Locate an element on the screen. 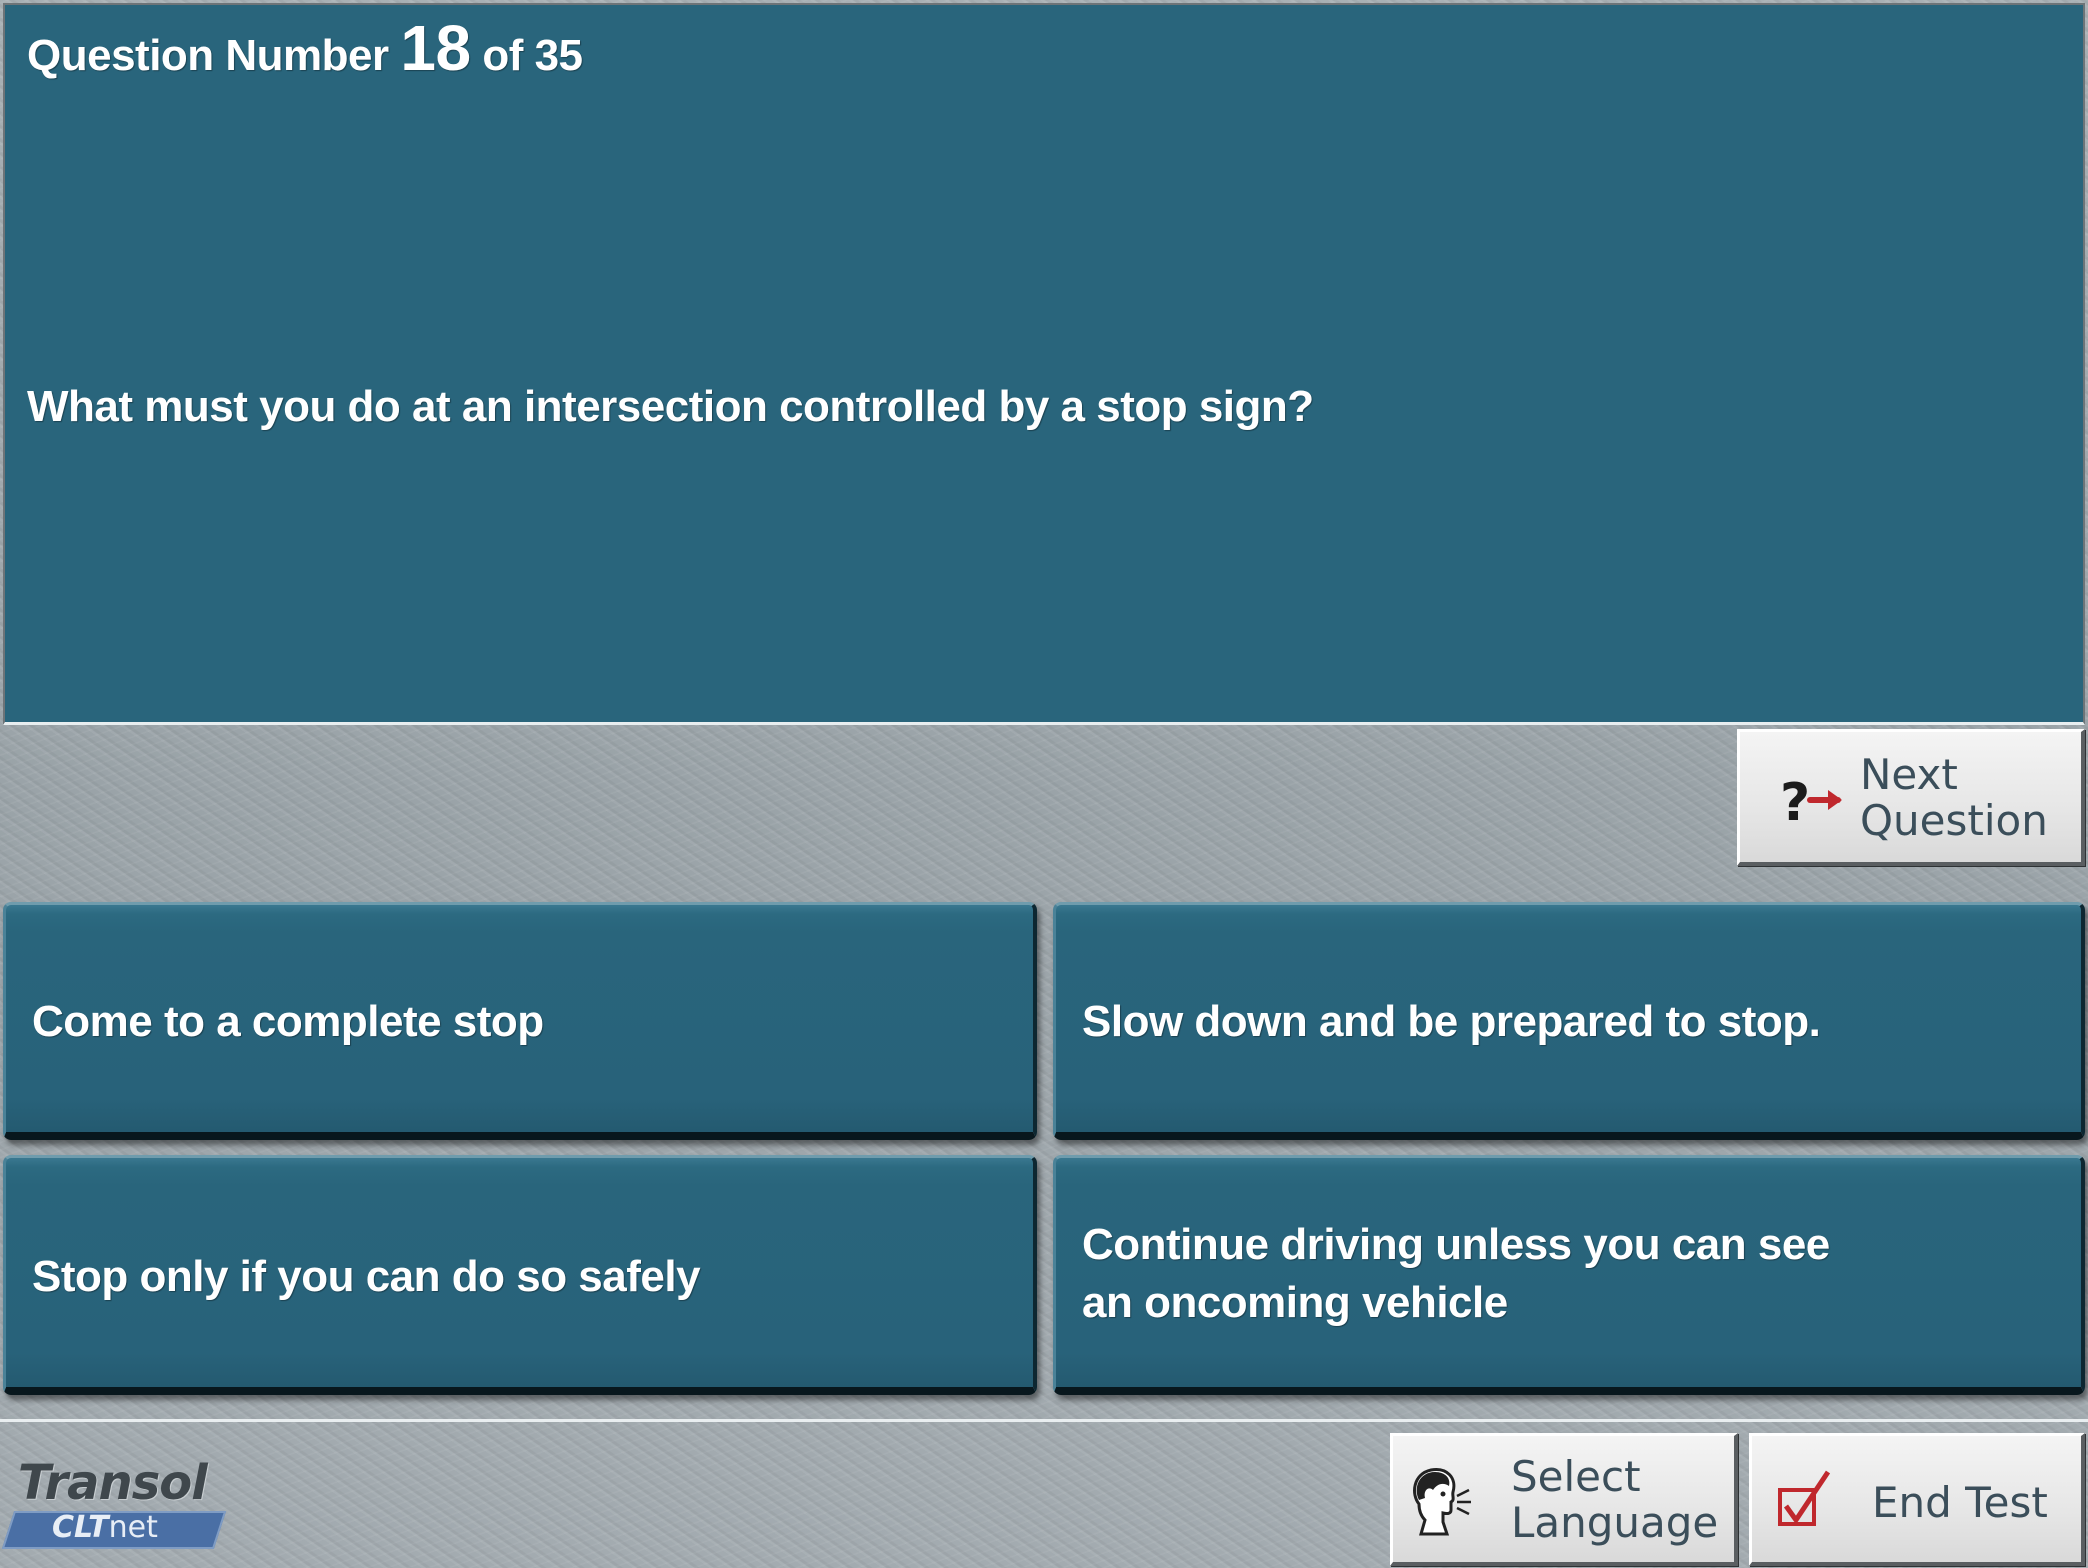  question-number-header: Question Number 18 of 35 is located at coordinates (305, 48).